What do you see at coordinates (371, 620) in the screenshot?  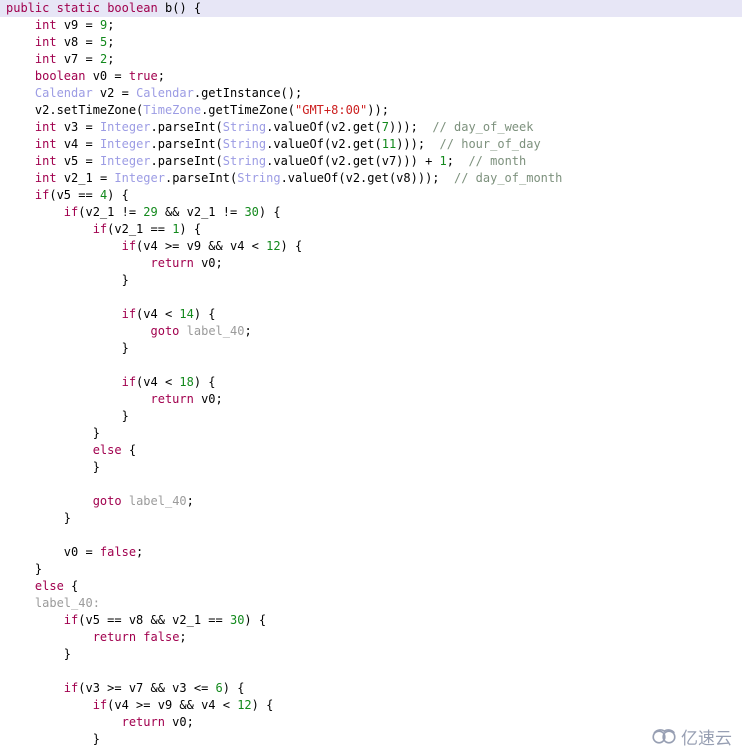 I see `code-line: if(v5 == v8 && v2_1 == 30) {` at bounding box center [371, 620].